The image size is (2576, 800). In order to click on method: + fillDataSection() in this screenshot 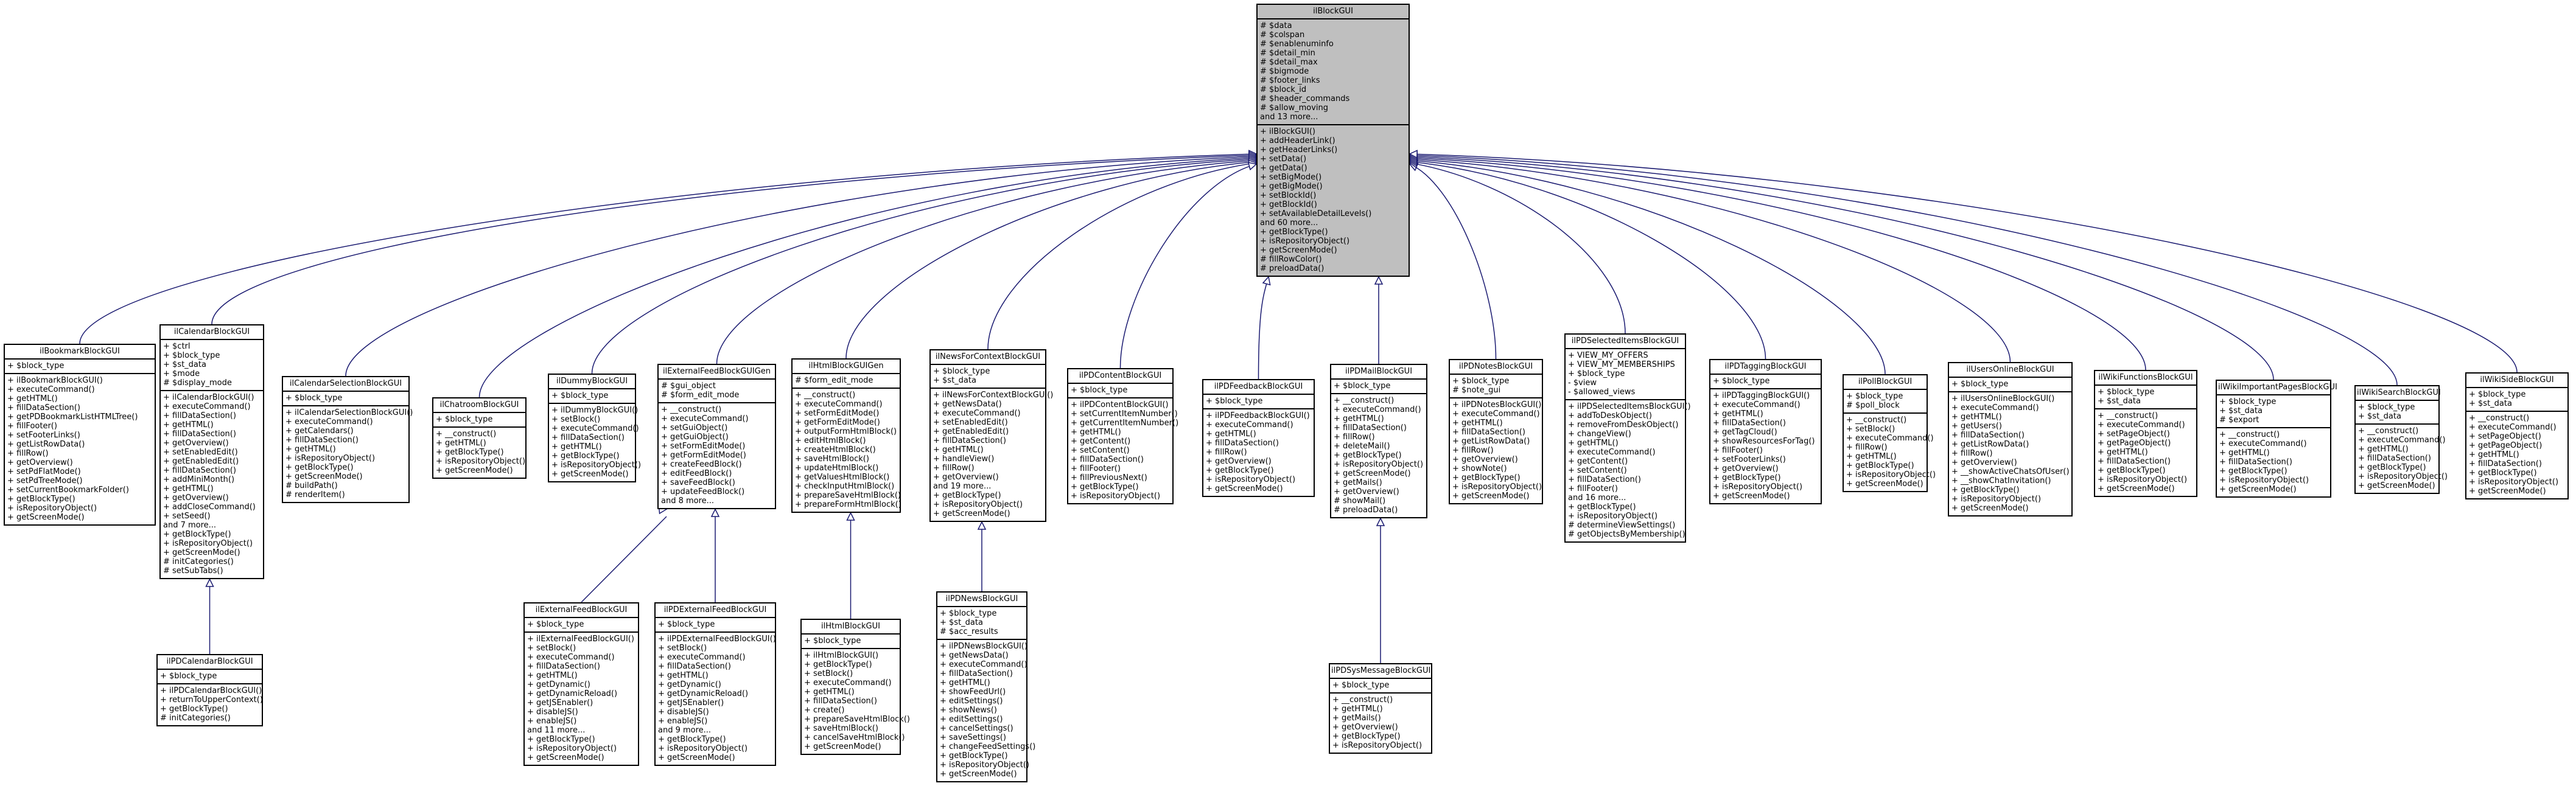, I will do `click(2506, 463)`.